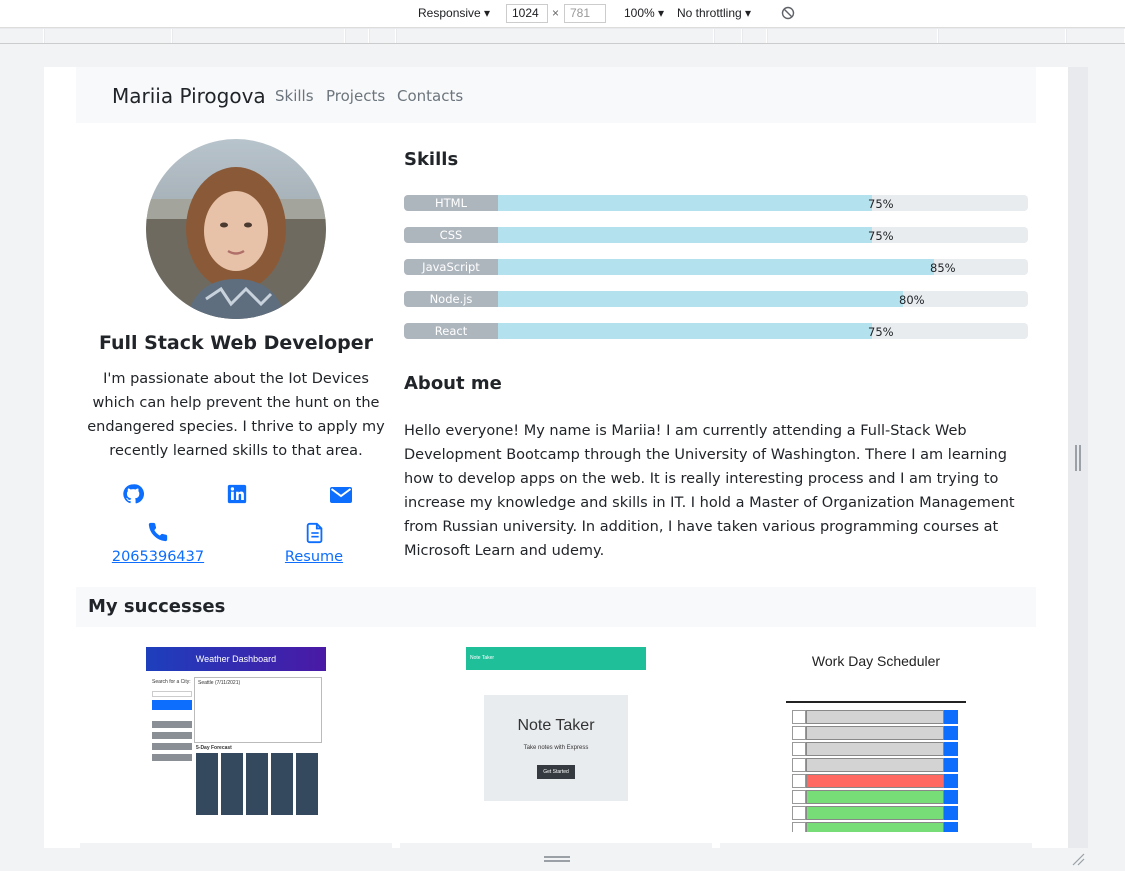 The width and height of the screenshot is (1125, 871). Describe the element at coordinates (315, 533) in the screenshot. I see `file-icon` at that location.